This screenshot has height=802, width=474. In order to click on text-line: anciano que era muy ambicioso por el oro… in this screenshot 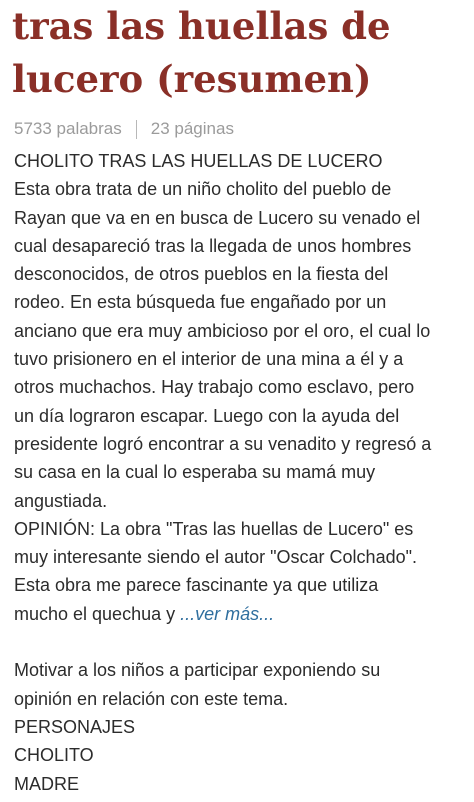, I will do `click(222, 330)`.